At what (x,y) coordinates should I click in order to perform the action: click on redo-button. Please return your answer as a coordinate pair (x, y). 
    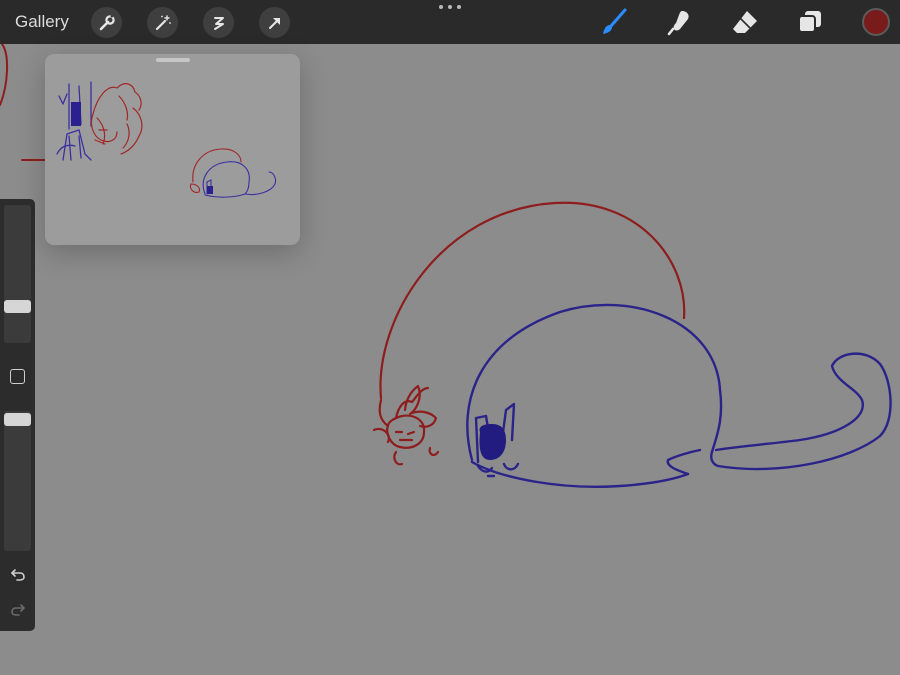
    Looking at the image, I should click on (17, 608).